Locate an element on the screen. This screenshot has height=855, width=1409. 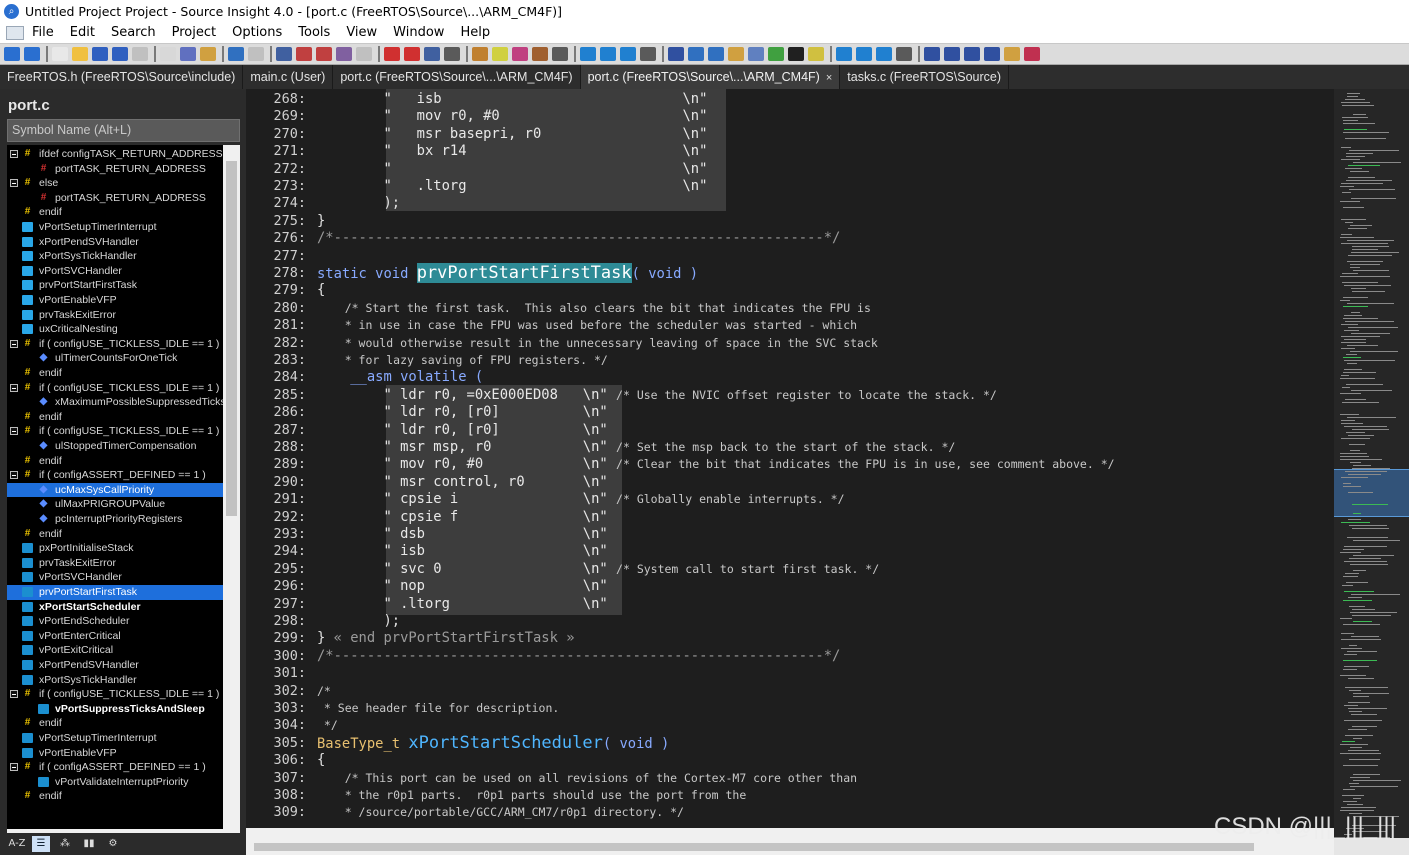
symbol-list-item: ◆ ucMaxSysCallPriority is located at coordinates (115, 490).